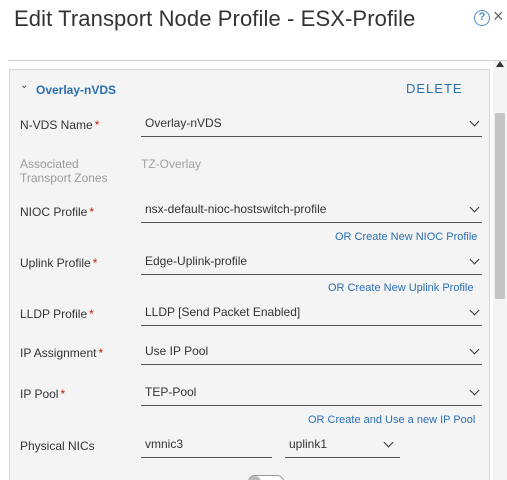 This screenshot has width=507, height=480. Describe the element at coordinates (196, 261) in the screenshot. I see `uplink-profile-value: Edge-Uplink-profile` at that location.